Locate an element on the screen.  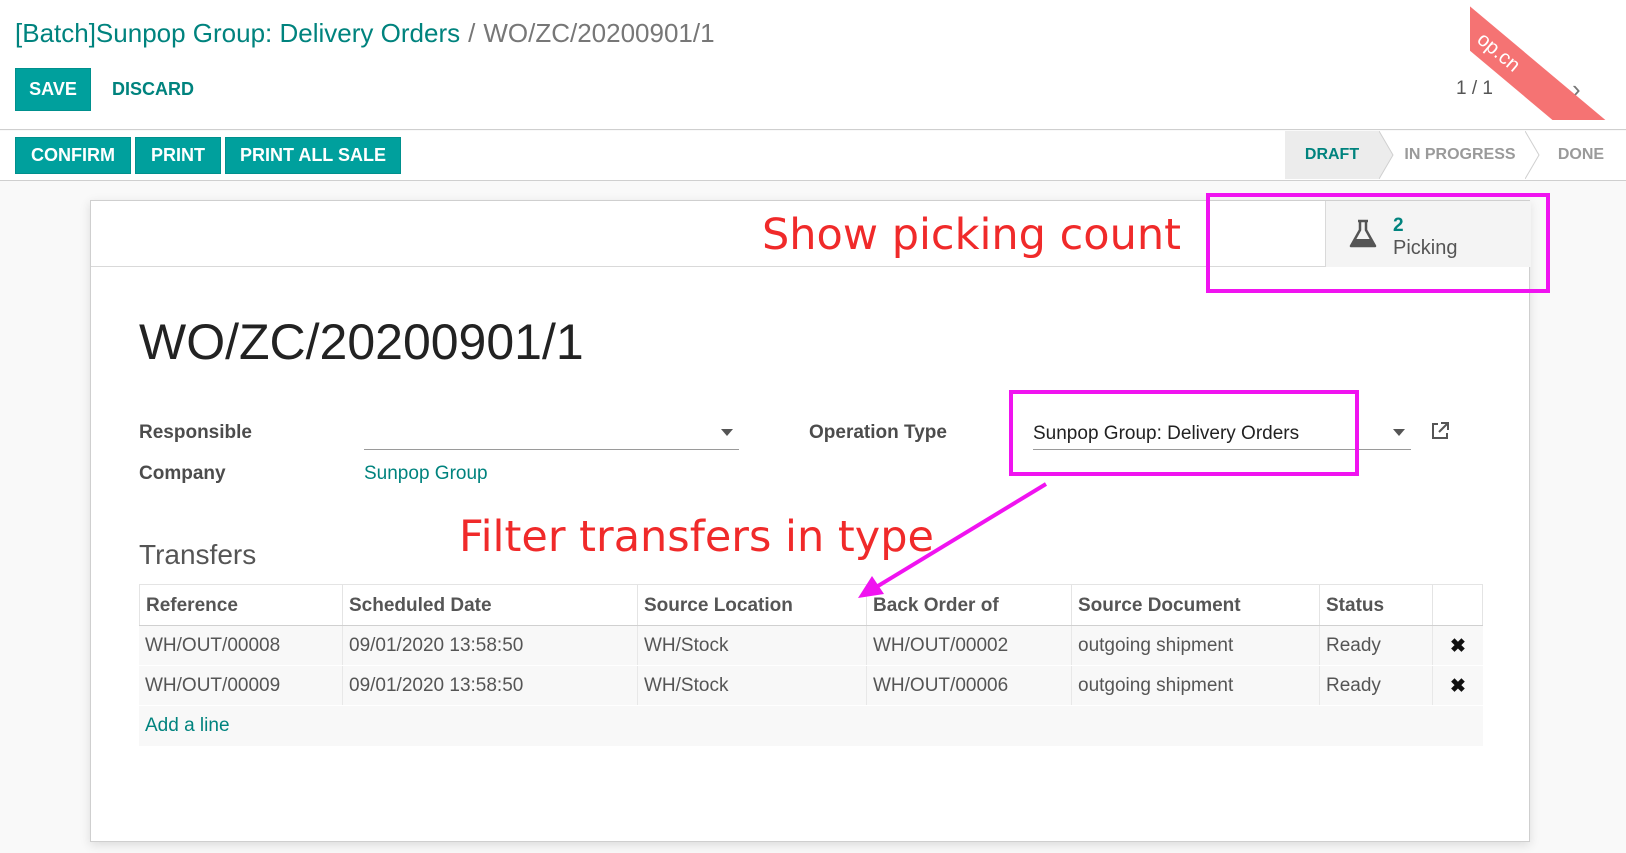
column-header-reference: Reference is located at coordinates (241, 605).